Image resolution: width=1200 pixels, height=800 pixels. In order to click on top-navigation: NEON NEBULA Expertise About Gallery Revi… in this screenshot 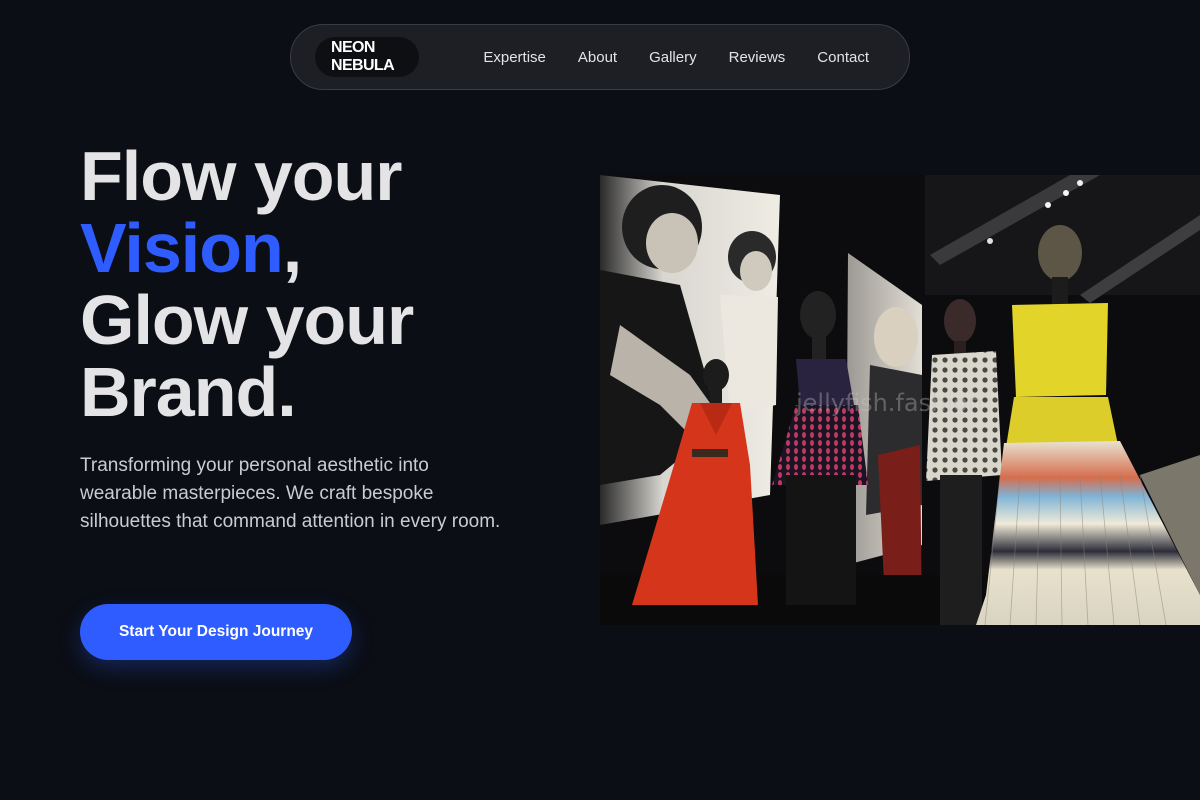, I will do `click(600, 57)`.